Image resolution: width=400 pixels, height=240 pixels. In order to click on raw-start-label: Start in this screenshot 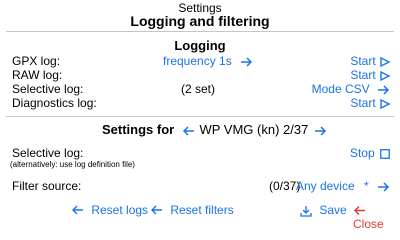, I will do `click(363, 75)`.